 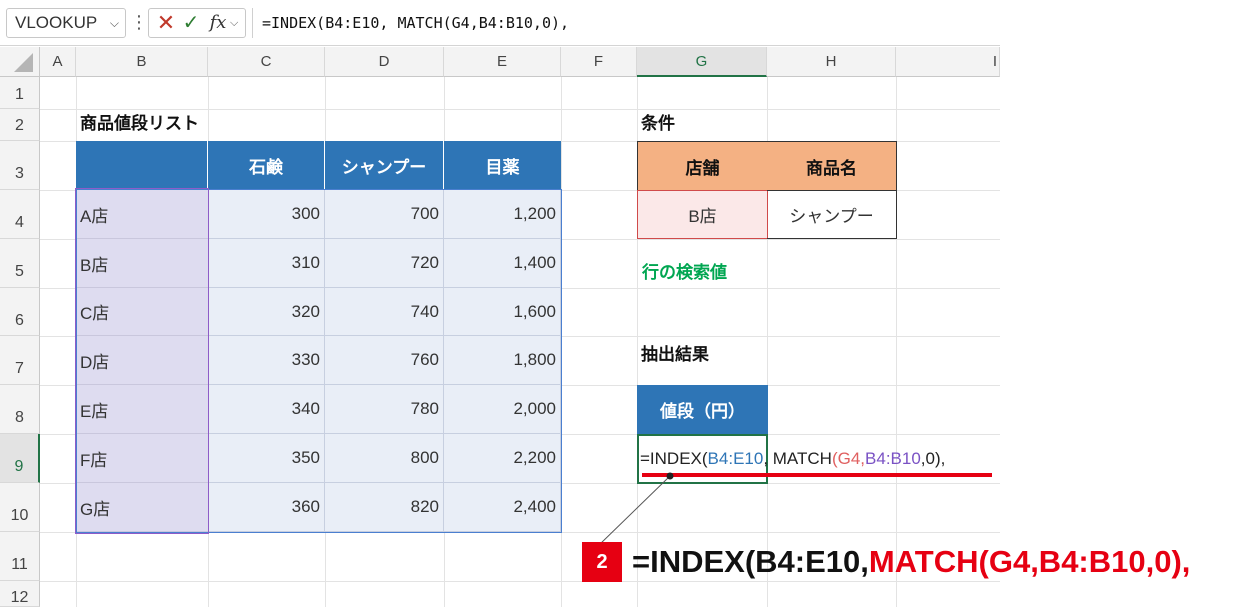 What do you see at coordinates (948, 62) in the screenshot?
I see `column-header-i: I` at bounding box center [948, 62].